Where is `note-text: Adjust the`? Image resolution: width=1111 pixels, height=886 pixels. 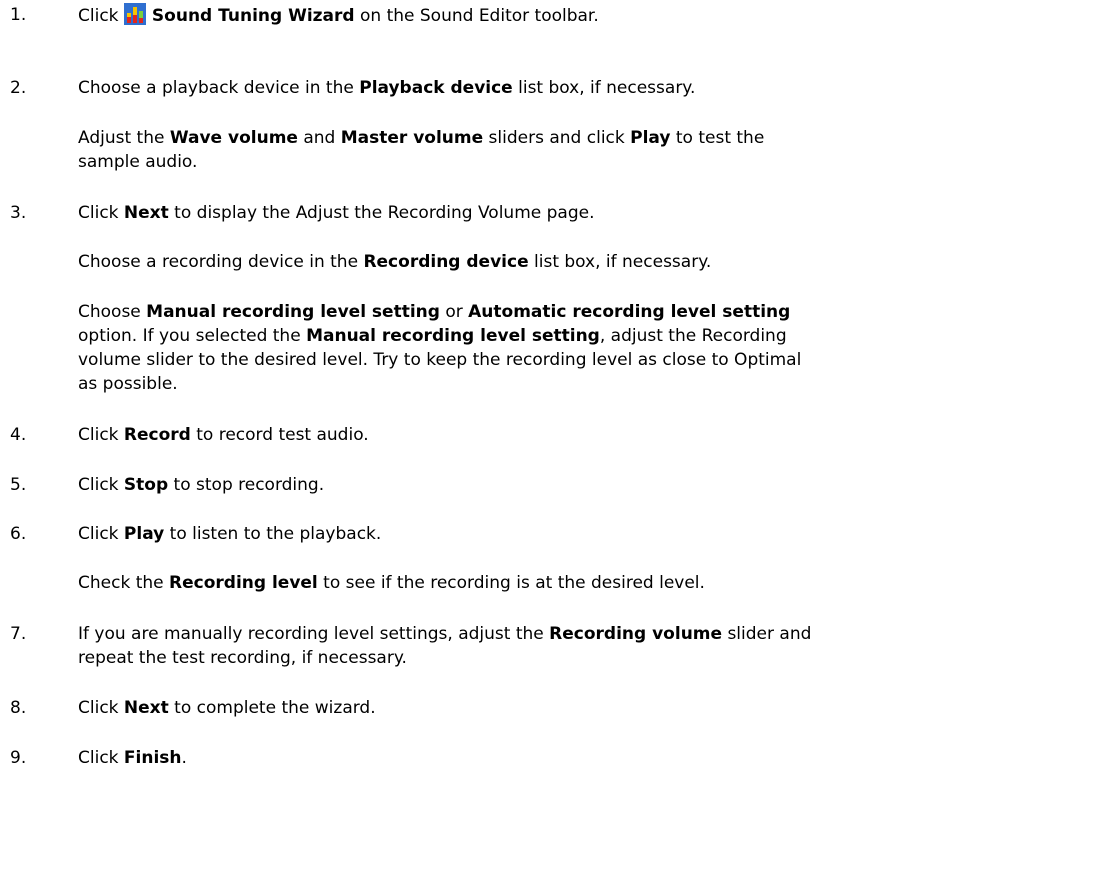
note-text: Adjust the is located at coordinates (124, 138).